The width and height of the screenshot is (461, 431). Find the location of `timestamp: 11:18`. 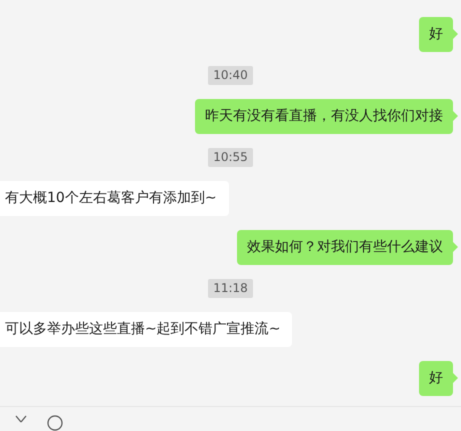

timestamp: 11:18 is located at coordinates (230, 288).